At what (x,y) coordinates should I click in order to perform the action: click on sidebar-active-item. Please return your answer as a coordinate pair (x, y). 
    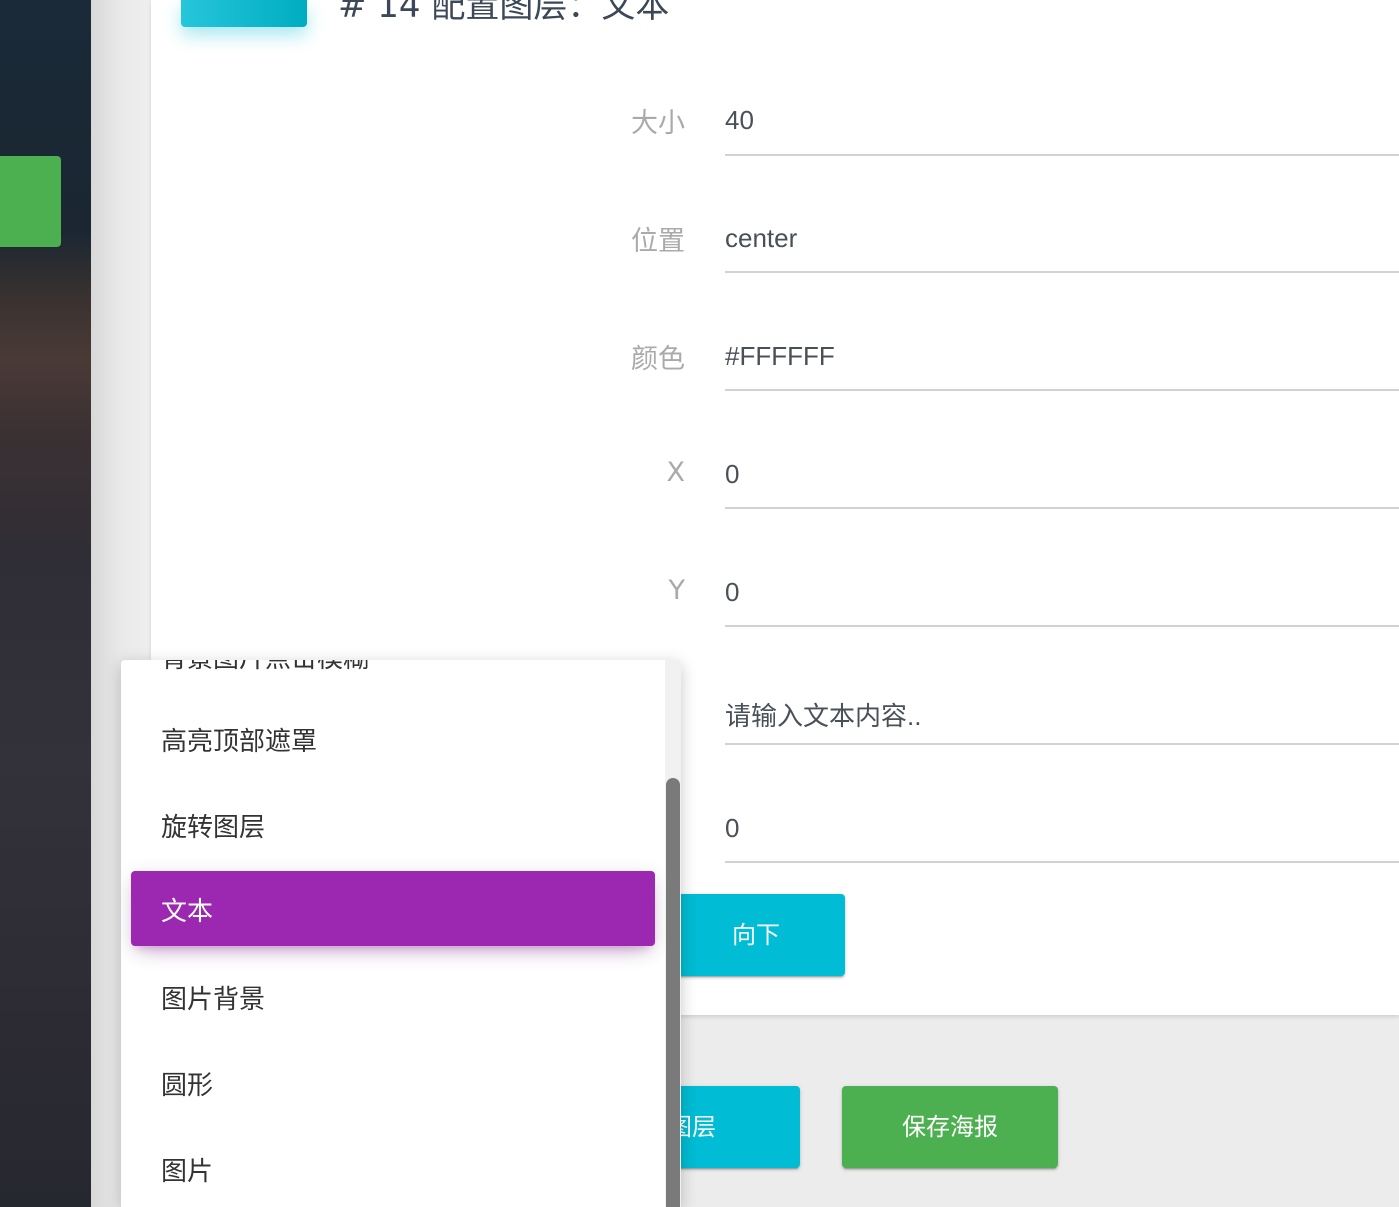
    Looking at the image, I should click on (30, 201).